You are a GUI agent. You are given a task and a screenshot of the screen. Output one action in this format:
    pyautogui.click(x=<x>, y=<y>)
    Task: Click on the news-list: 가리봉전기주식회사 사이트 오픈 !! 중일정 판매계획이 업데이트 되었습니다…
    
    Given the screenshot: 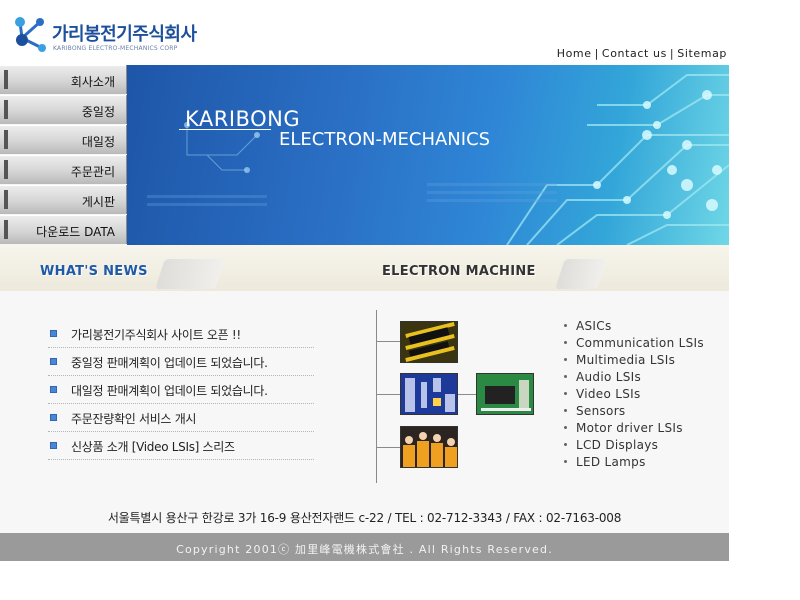 What is the action you would take?
    pyautogui.click(x=181, y=390)
    